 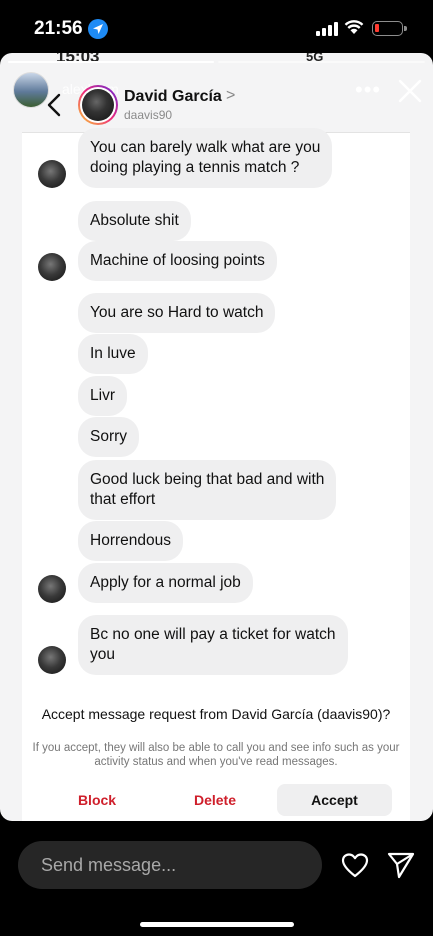 What do you see at coordinates (78, 59) in the screenshot?
I see `inner-status-time: 15:03` at bounding box center [78, 59].